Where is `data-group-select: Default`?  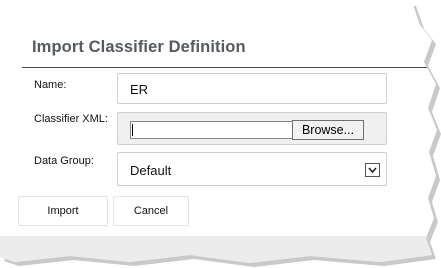
data-group-select: Default is located at coordinates (252, 169).